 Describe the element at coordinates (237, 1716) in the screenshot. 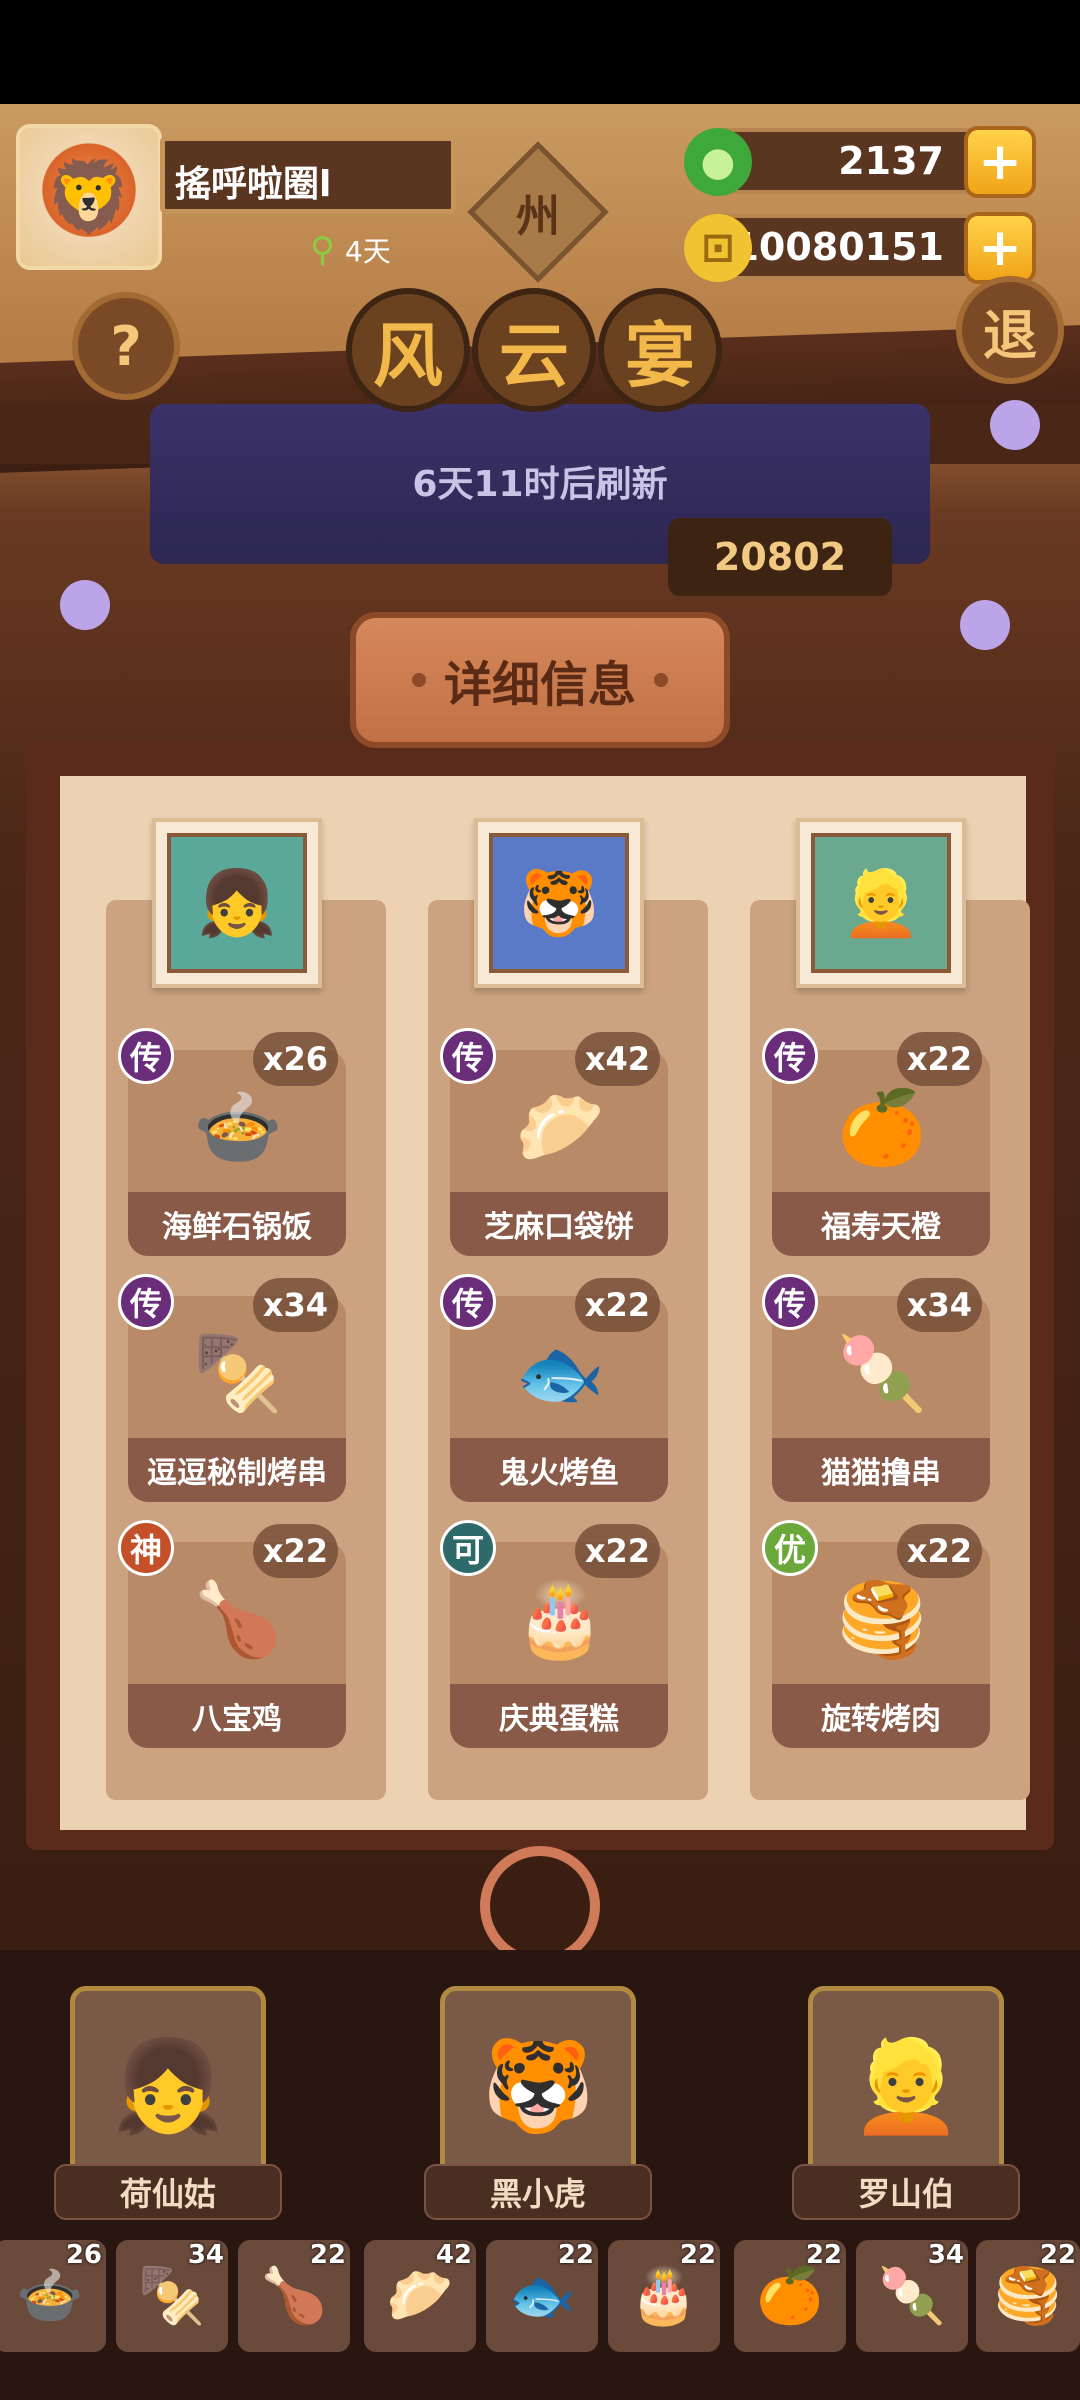

I see `dish-name: 八宝鸡` at that location.